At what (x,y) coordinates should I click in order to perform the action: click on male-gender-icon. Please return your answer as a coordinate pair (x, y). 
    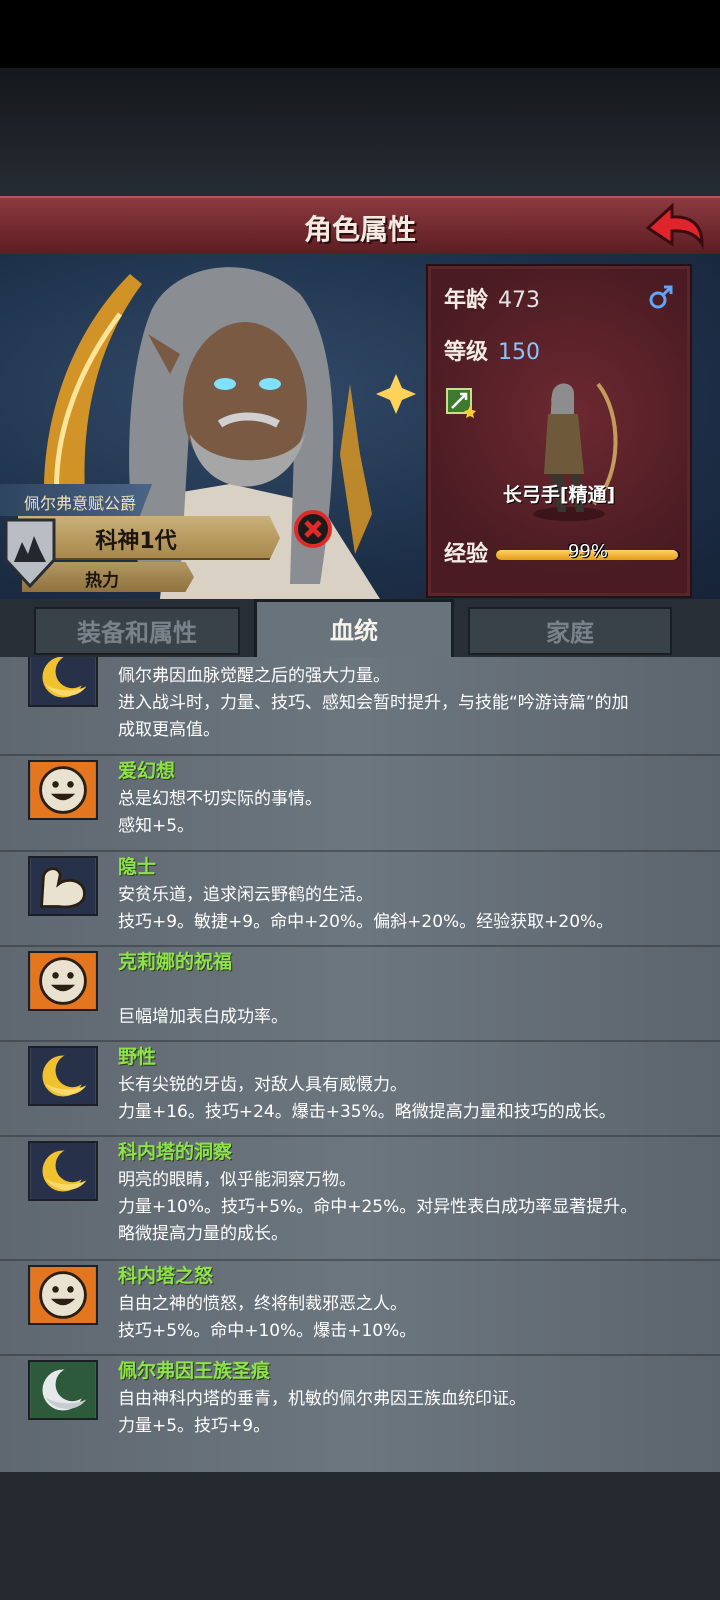
    Looking at the image, I should click on (661, 297).